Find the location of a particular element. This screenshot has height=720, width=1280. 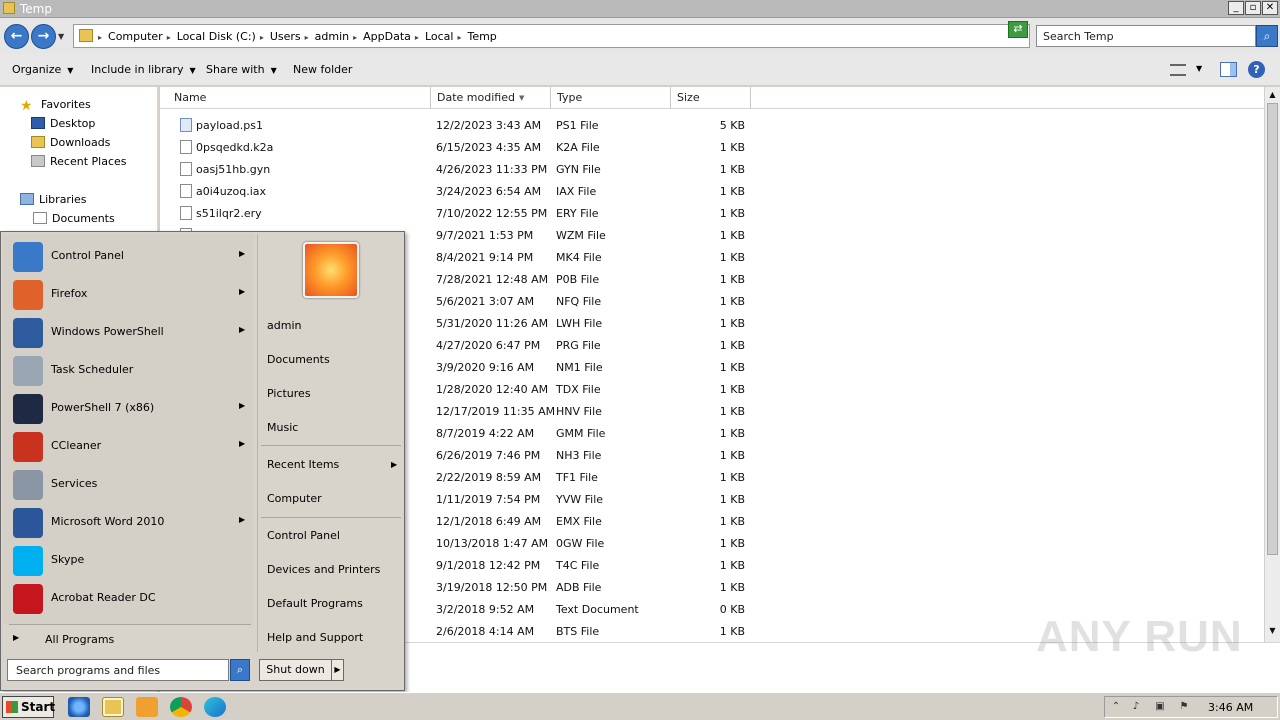

file-date: 8/4/2021 9:14 PM is located at coordinates (485, 257).